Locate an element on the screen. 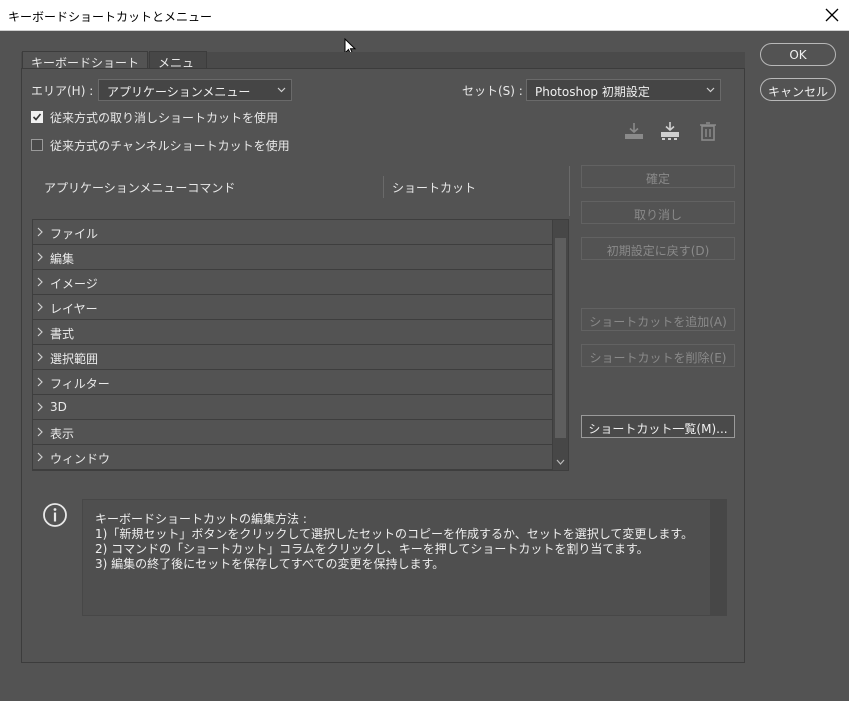  list-item-label: ファイル is located at coordinates (74, 234).